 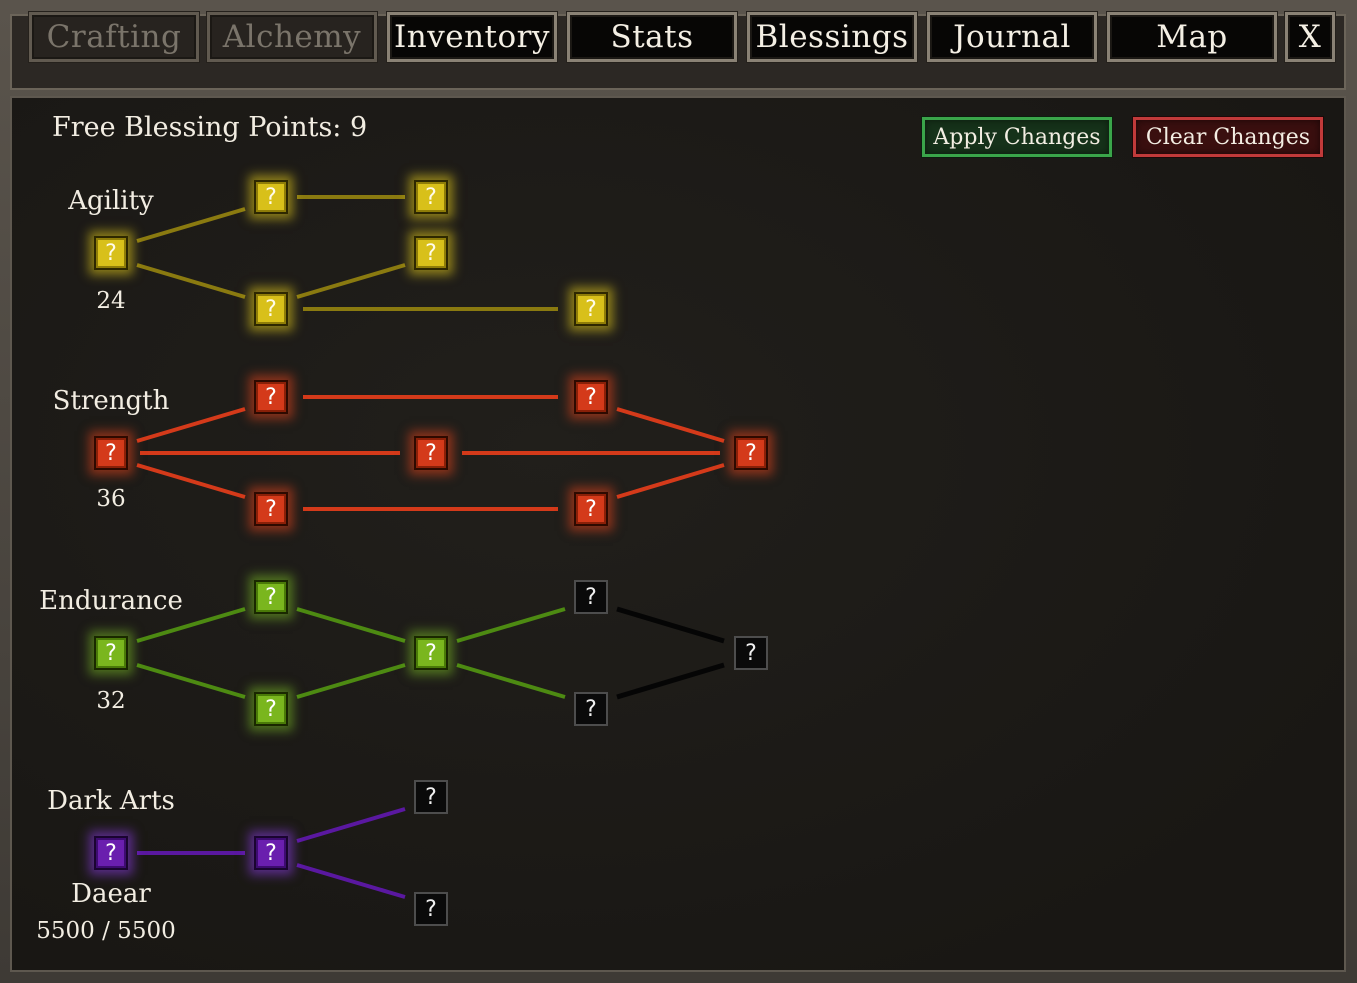 What do you see at coordinates (111, 201) in the screenshot?
I see `agility-label: Agility` at bounding box center [111, 201].